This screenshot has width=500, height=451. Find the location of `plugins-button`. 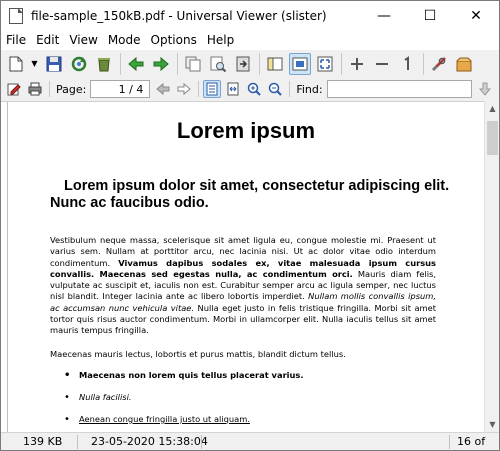

plugins-button is located at coordinates (464, 64).